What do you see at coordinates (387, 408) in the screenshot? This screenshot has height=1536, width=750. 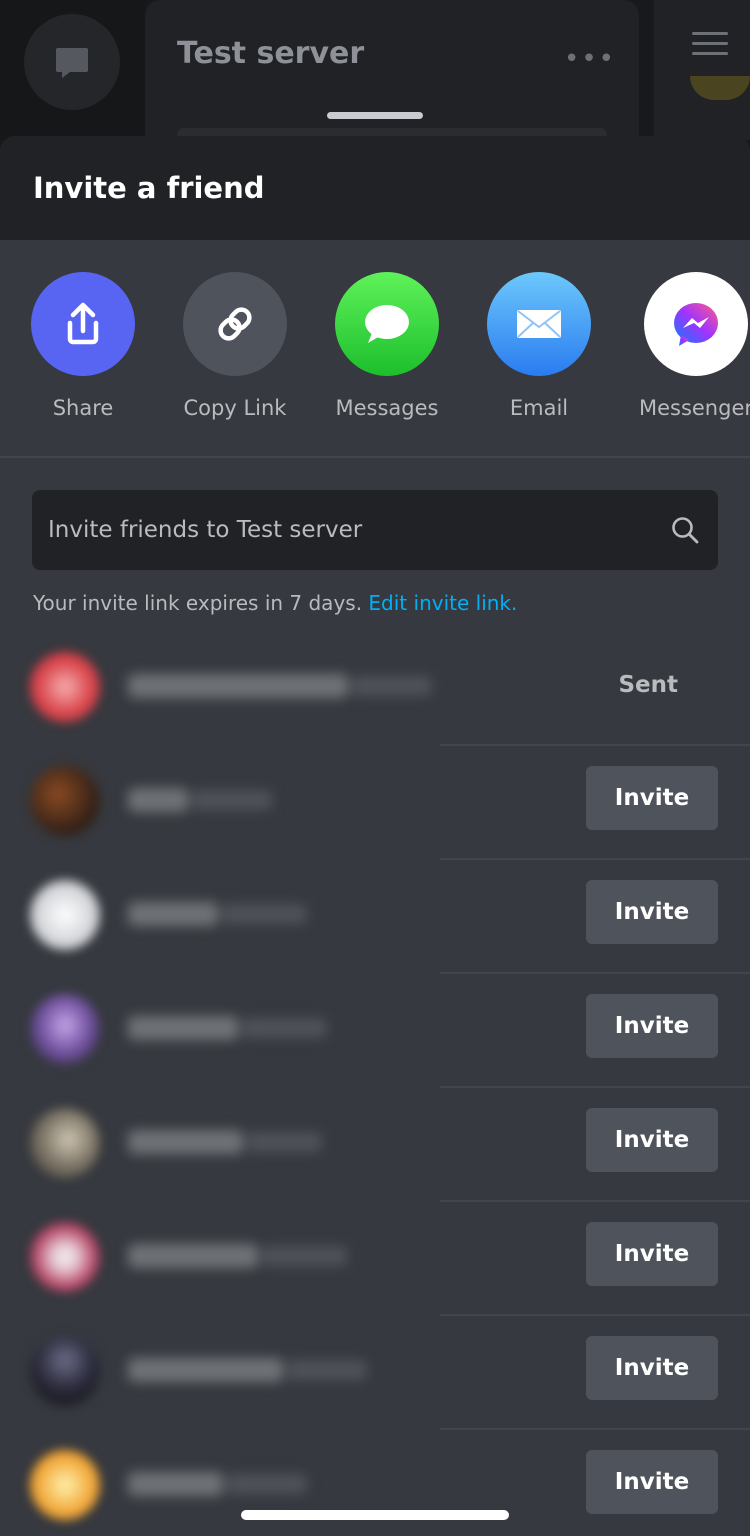 I see `messages-label: Messages` at bounding box center [387, 408].